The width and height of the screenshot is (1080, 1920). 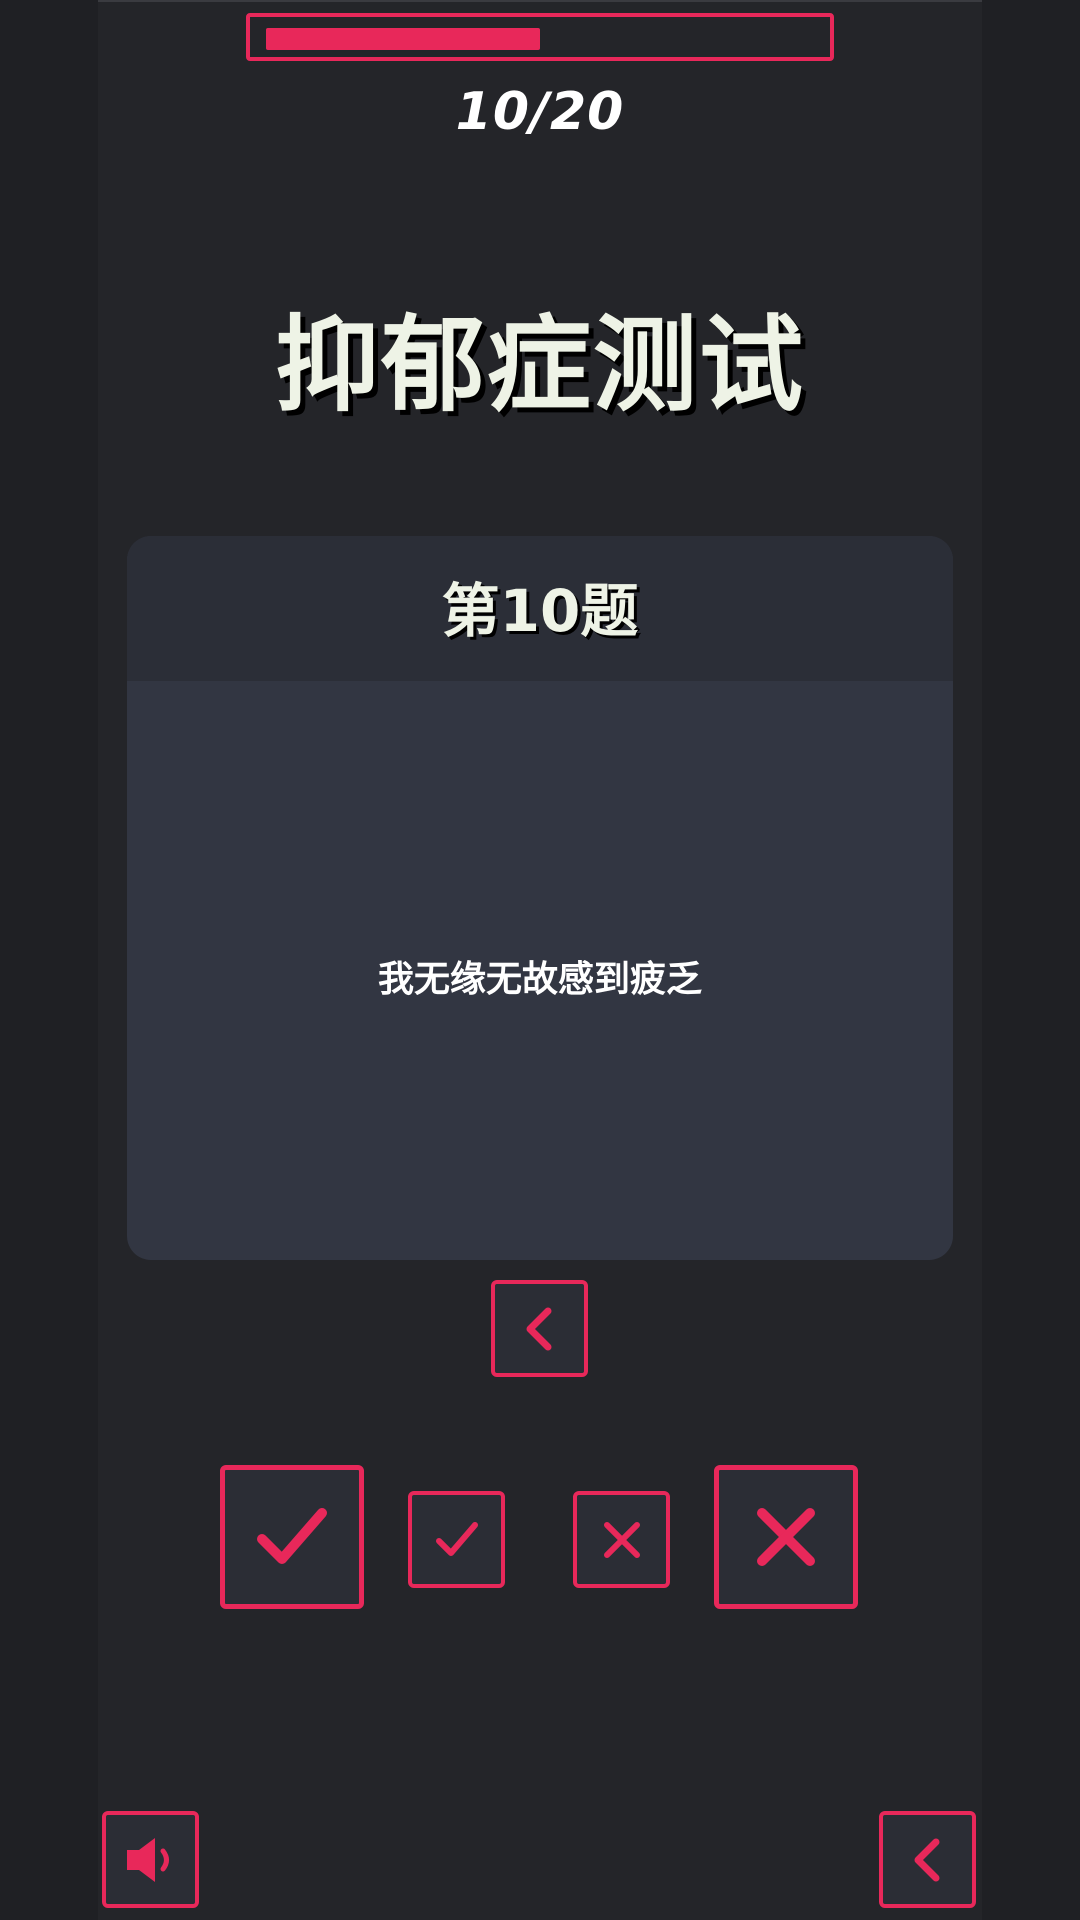 What do you see at coordinates (403, 39) in the screenshot?
I see `progress-bar-fill` at bounding box center [403, 39].